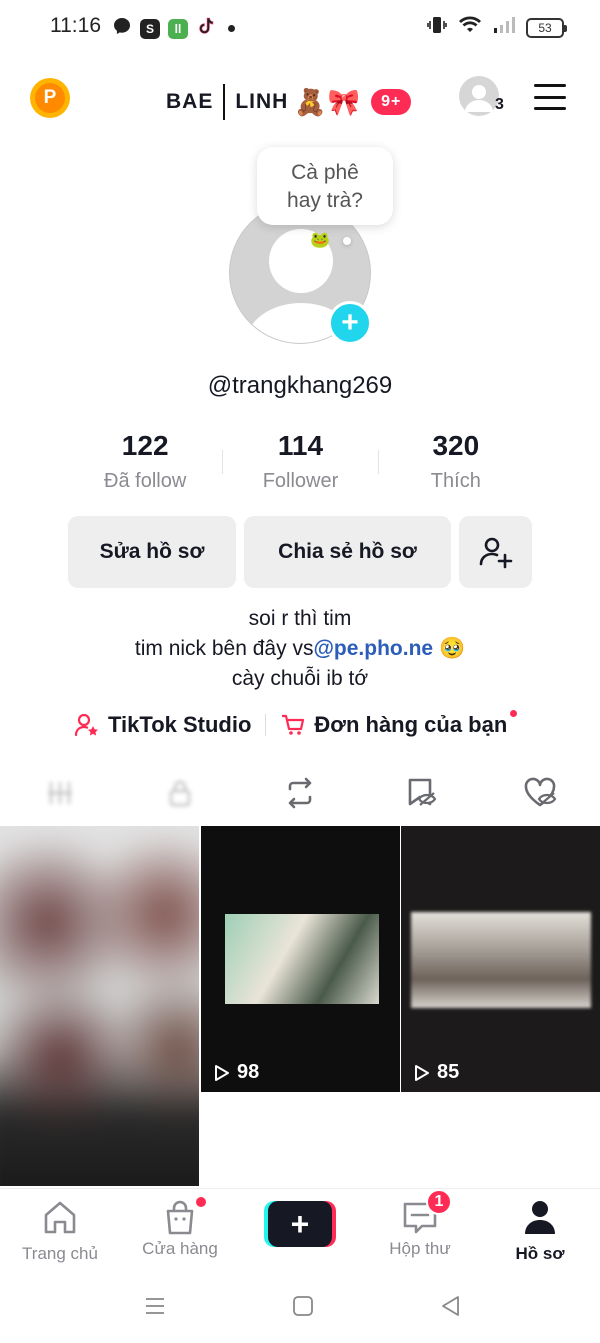 Image resolution: width=600 pixels, height=1343 pixels. I want to click on plus-icon: +, so click(300, 1224).